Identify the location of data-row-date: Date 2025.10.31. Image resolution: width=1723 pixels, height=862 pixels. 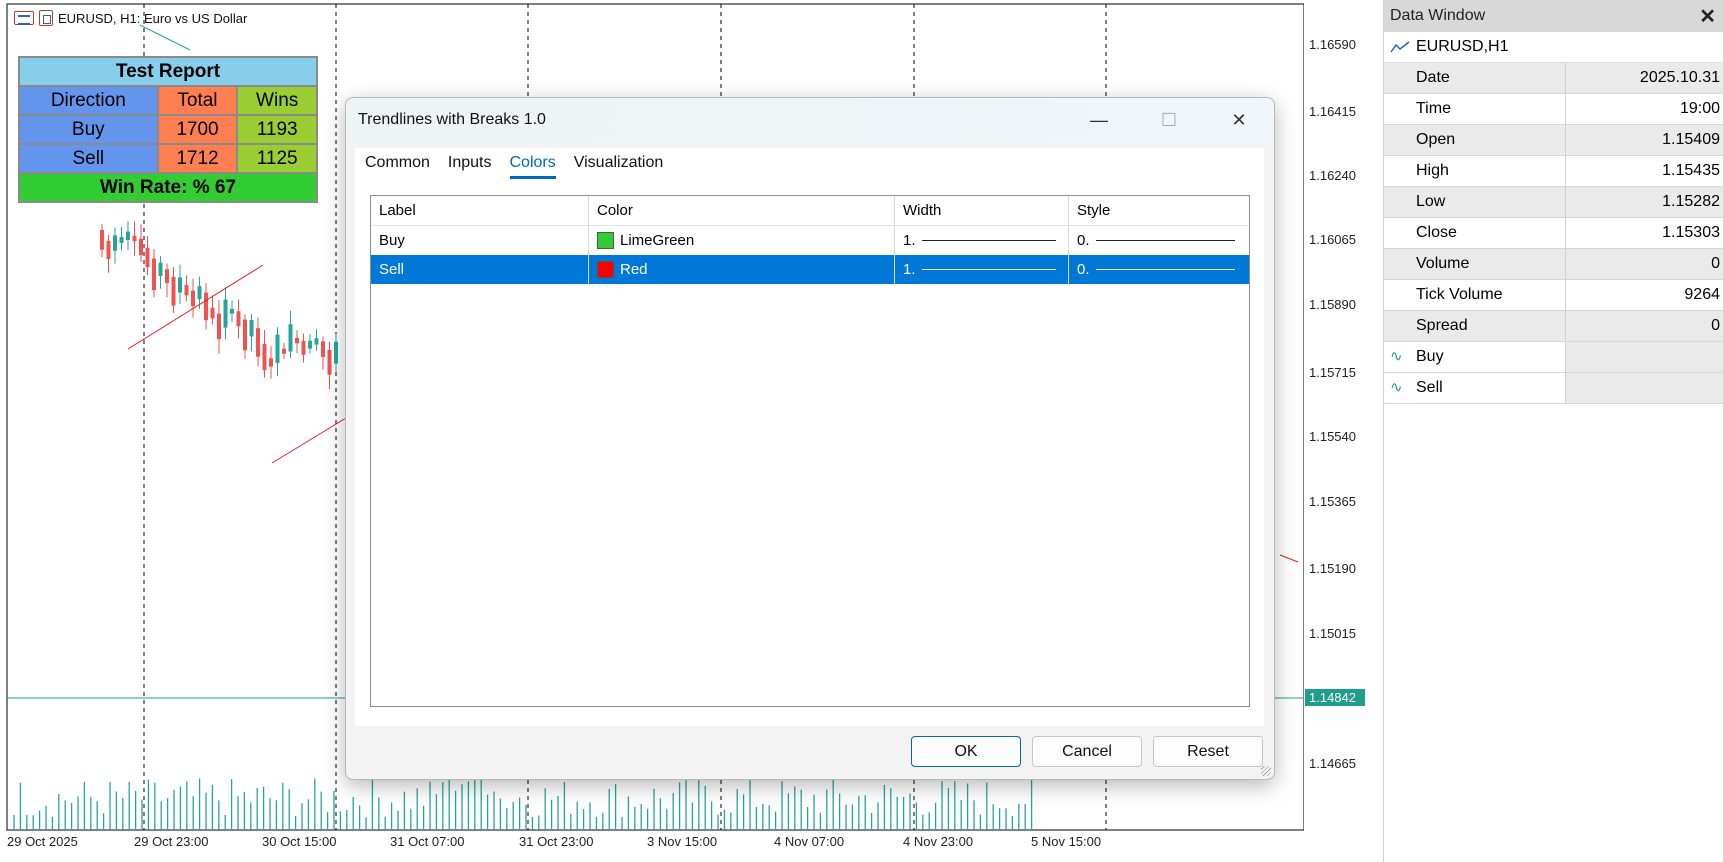
(1553, 78).